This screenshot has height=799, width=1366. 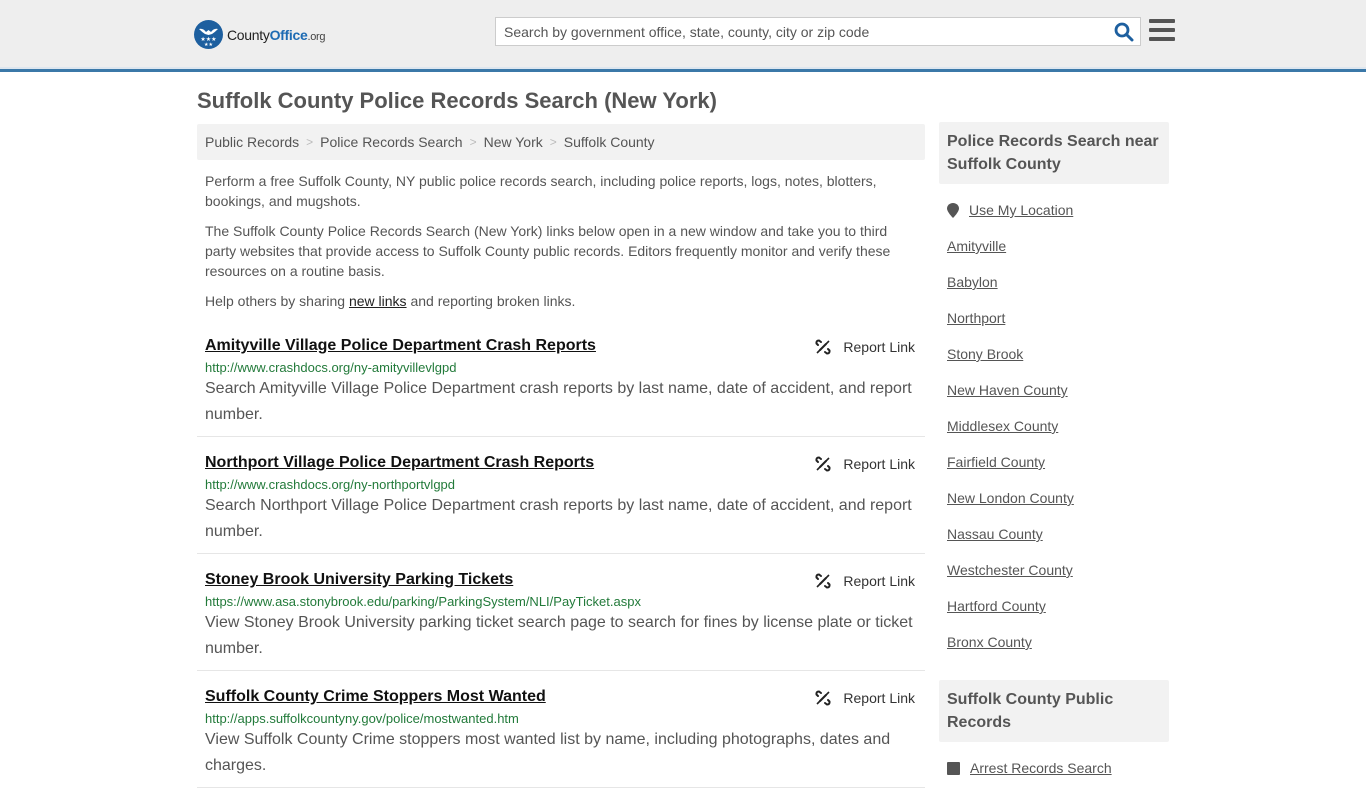 What do you see at coordinates (513, 142) in the screenshot?
I see `breadcrumb-new-york: New York` at bounding box center [513, 142].